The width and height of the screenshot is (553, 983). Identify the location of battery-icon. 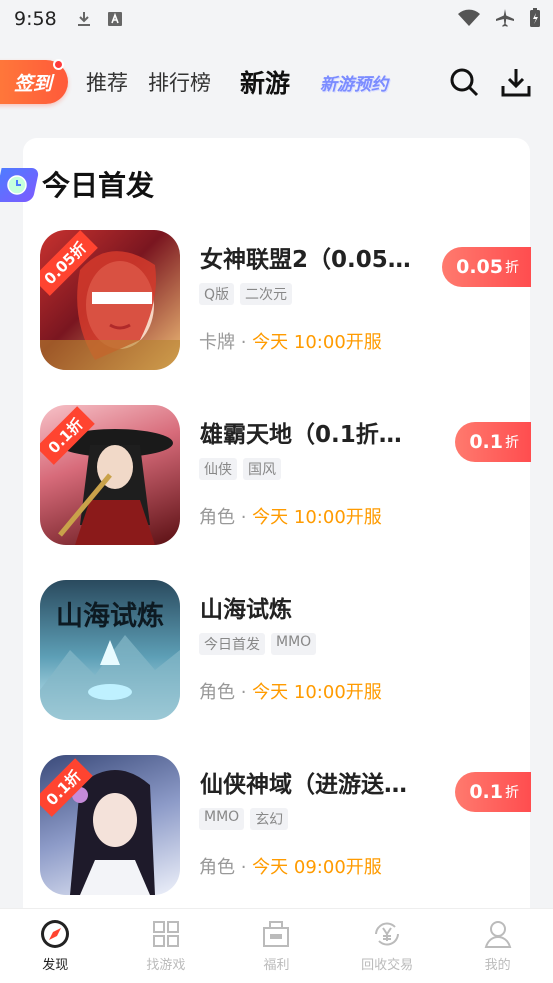
(535, 17).